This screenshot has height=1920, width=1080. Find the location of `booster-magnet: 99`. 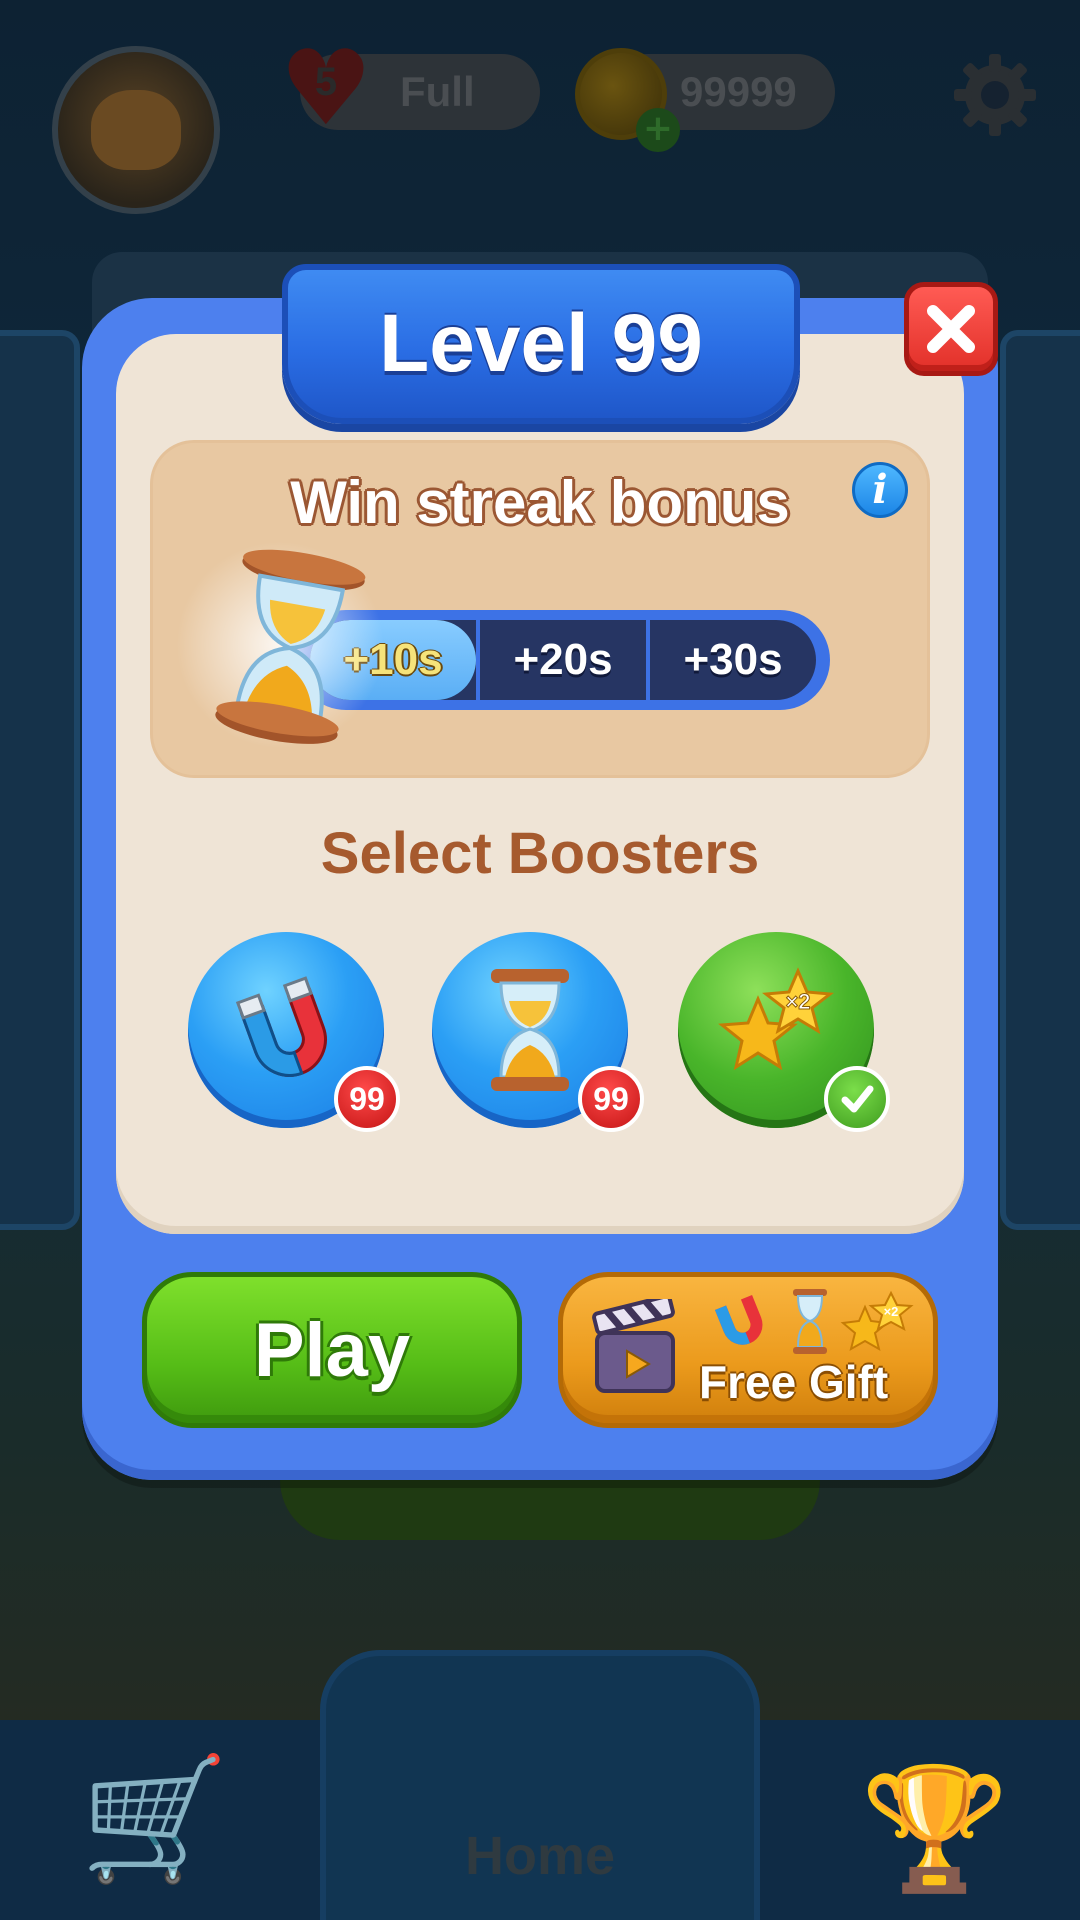

booster-magnet: 99 is located at coordinates (294, 1032).